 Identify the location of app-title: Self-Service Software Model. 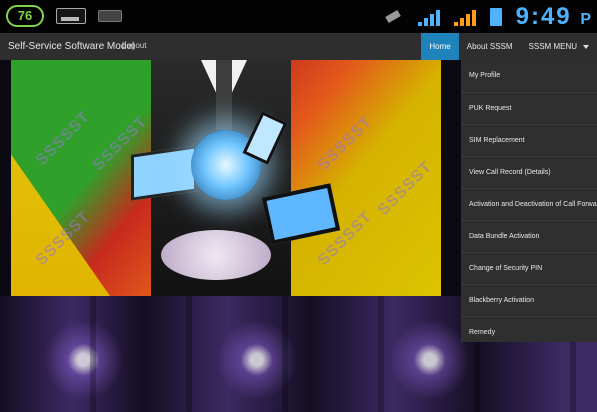
(71, 46).